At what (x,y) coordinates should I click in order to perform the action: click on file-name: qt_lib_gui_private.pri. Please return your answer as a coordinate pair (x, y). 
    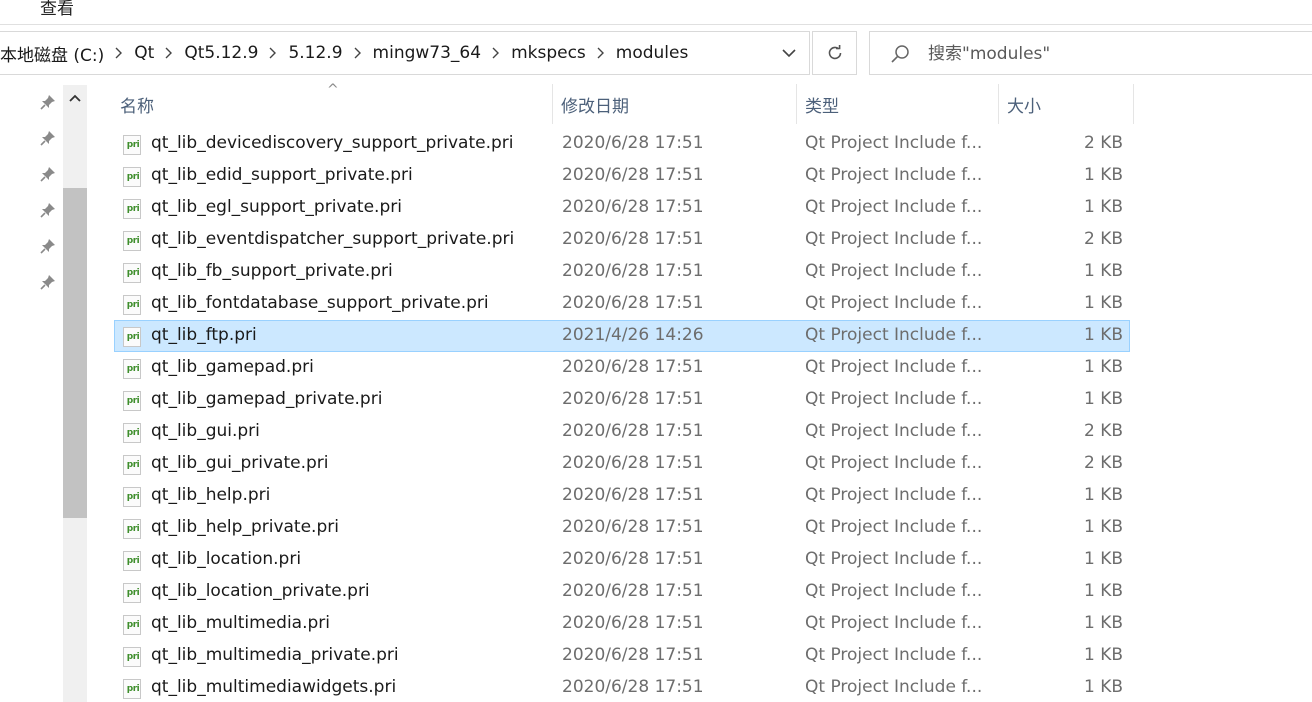
    Looking at the image, I should click on (240, 463).